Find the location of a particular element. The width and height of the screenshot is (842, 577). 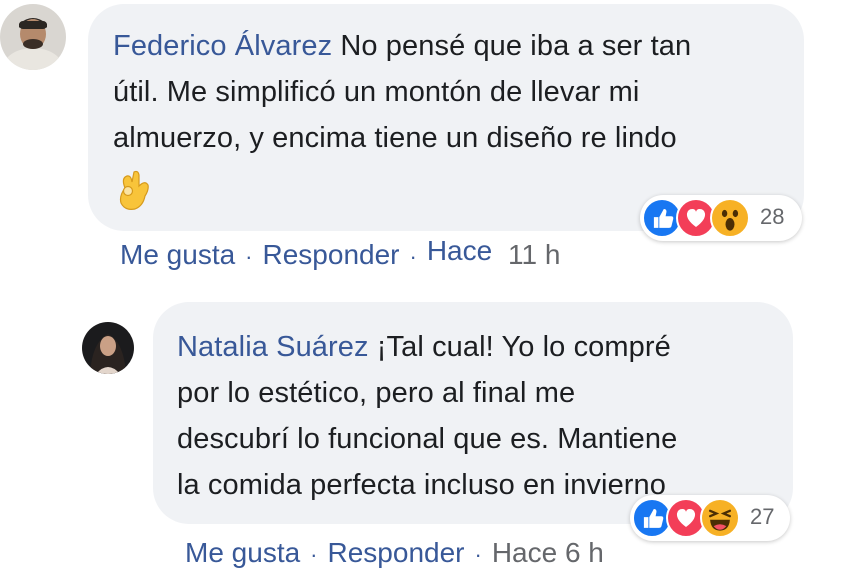

timestamp-prefix: Hace is located at coordinates (459, 250).